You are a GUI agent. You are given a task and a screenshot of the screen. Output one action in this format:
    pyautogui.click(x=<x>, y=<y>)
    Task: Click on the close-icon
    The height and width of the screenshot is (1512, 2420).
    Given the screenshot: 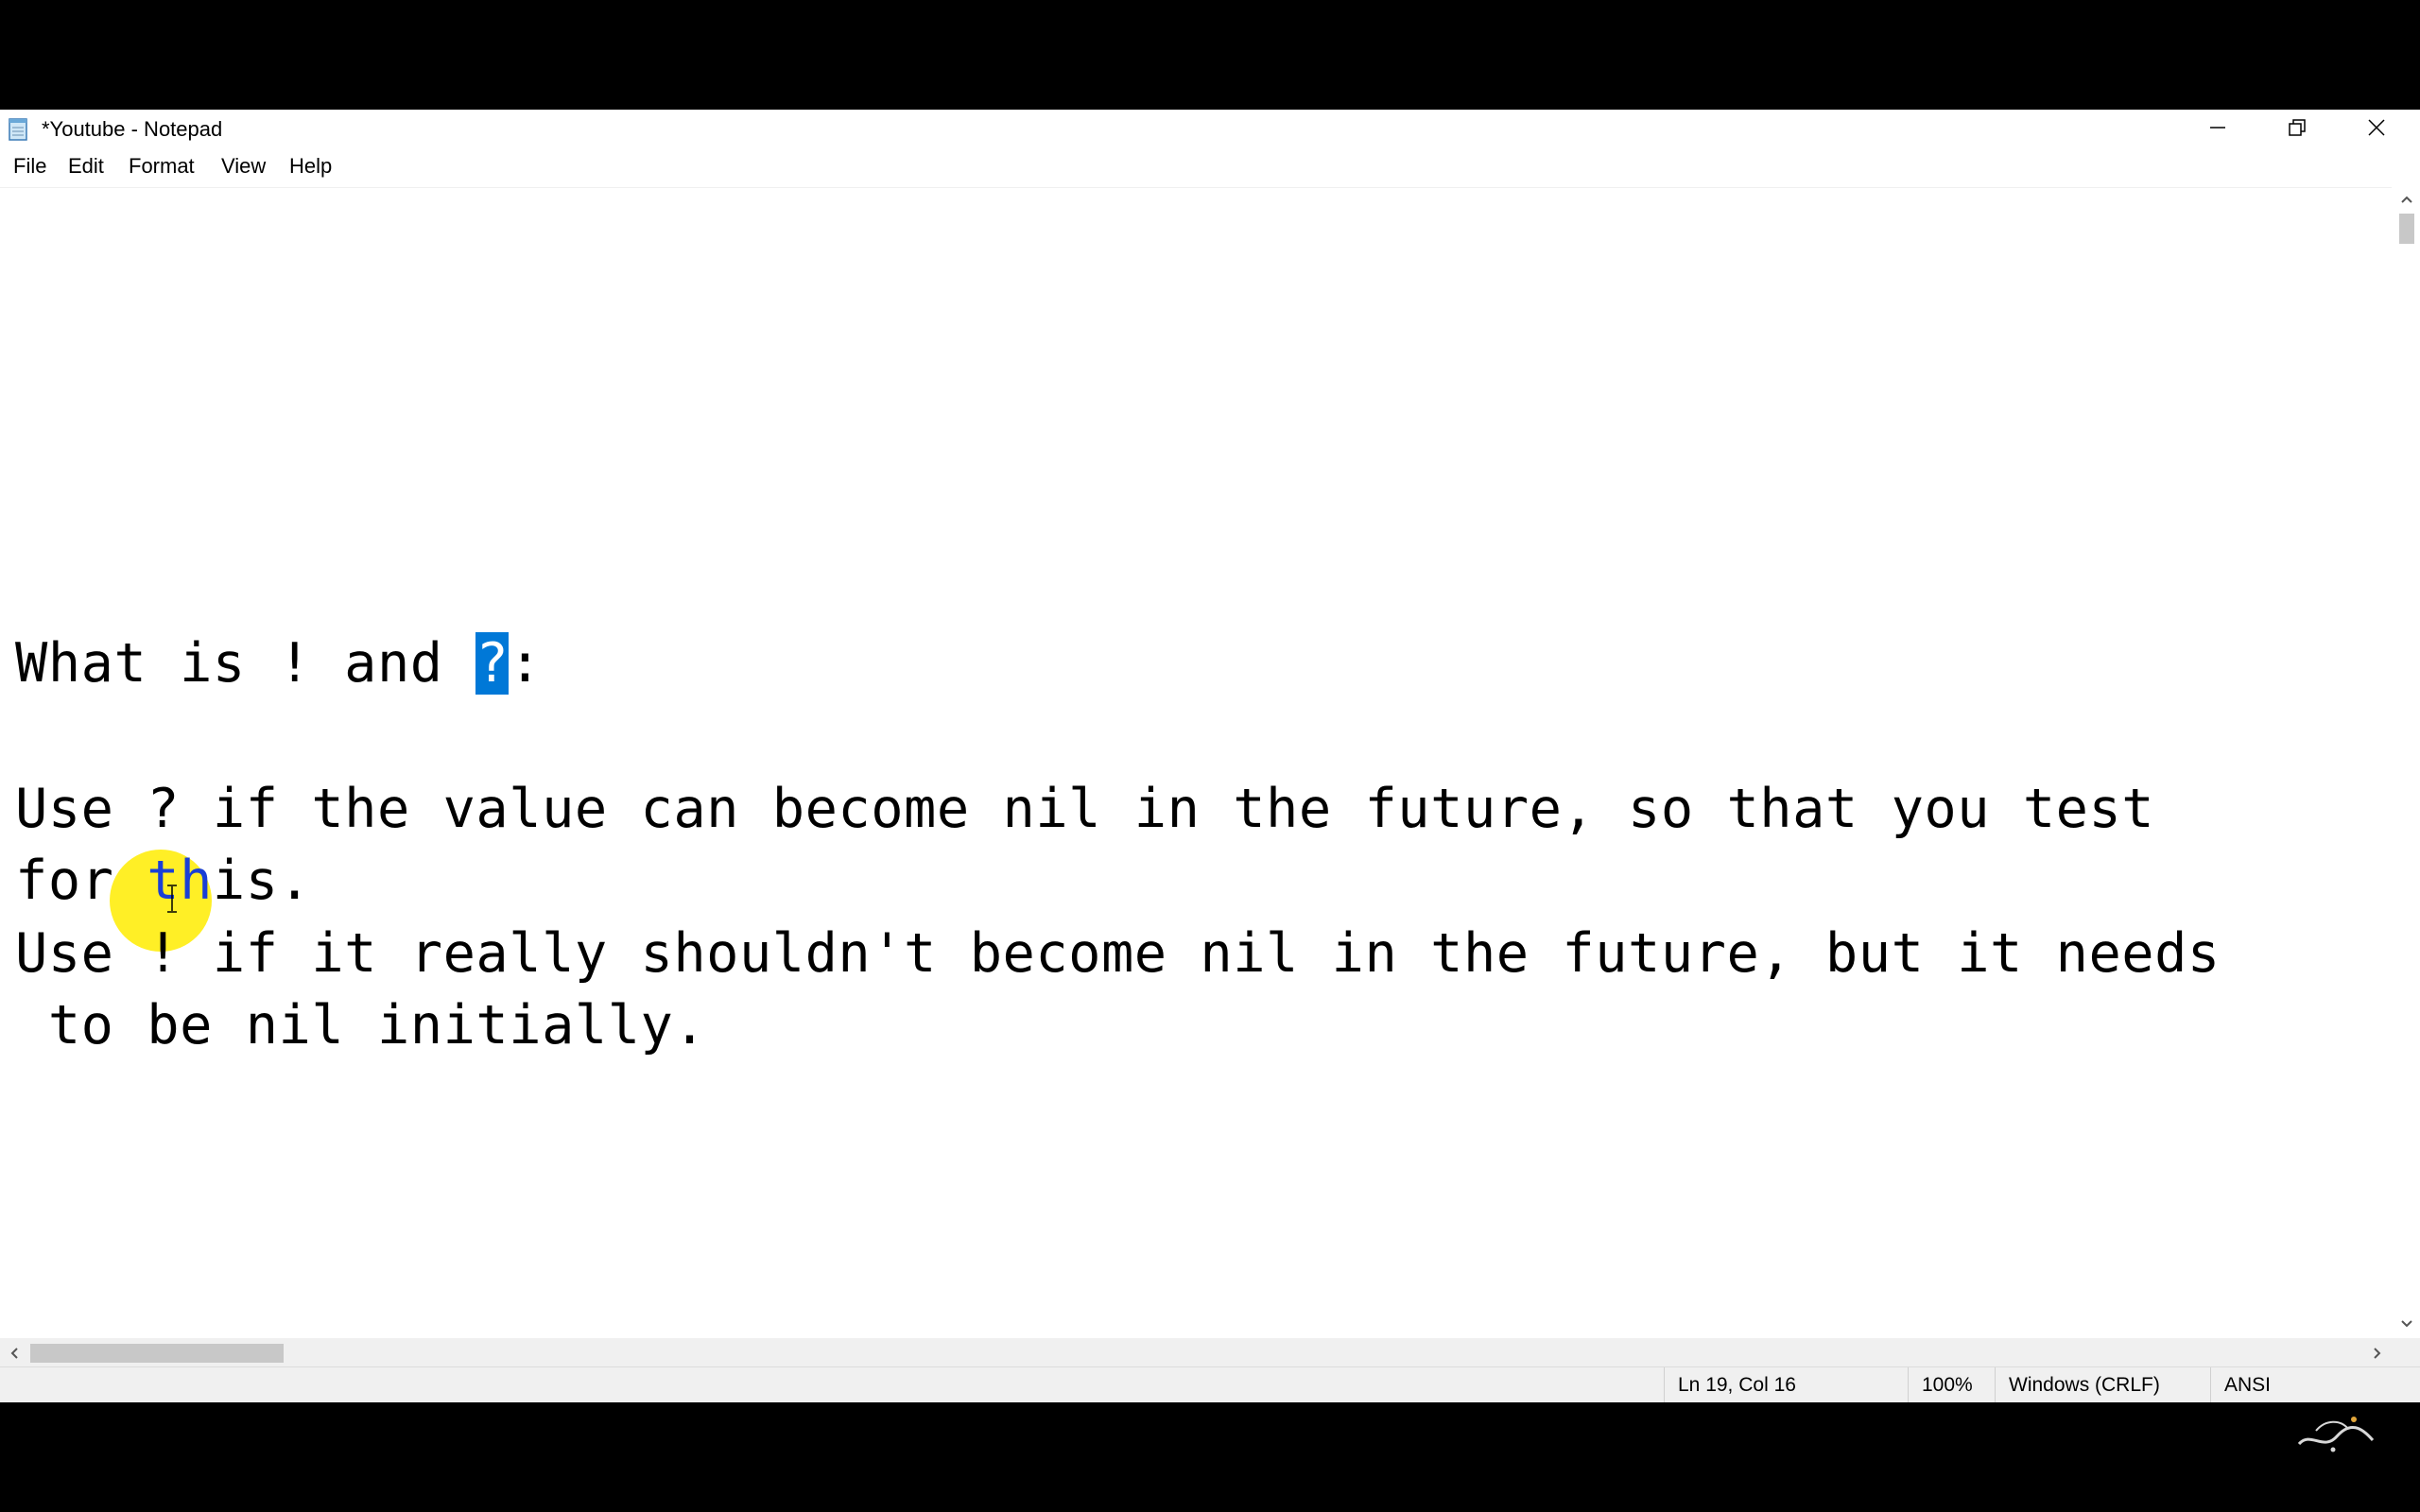 What is the action you would take?
    pyautogui.click(x=2376, y=130)
    